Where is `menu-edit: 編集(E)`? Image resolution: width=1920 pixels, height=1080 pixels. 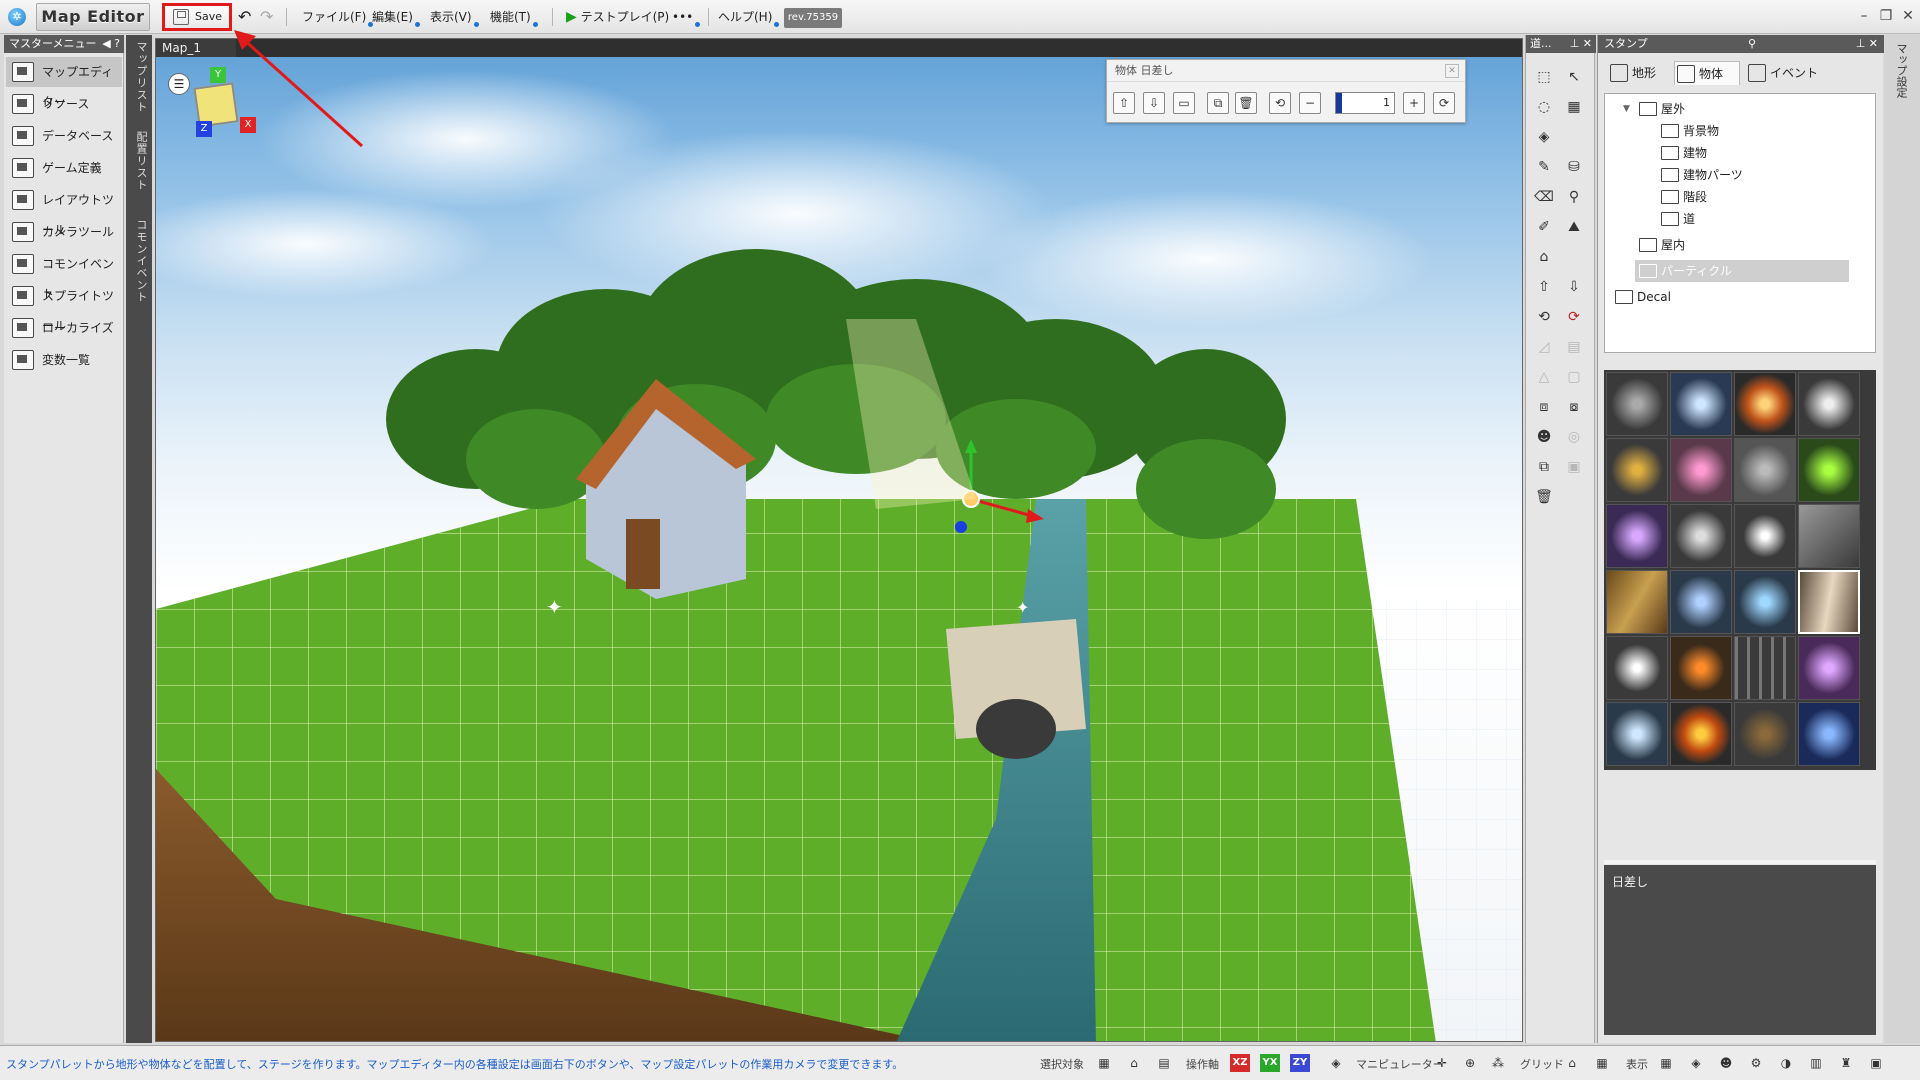 menu-edit: 編集(E) is located at coordinates (396, 17).